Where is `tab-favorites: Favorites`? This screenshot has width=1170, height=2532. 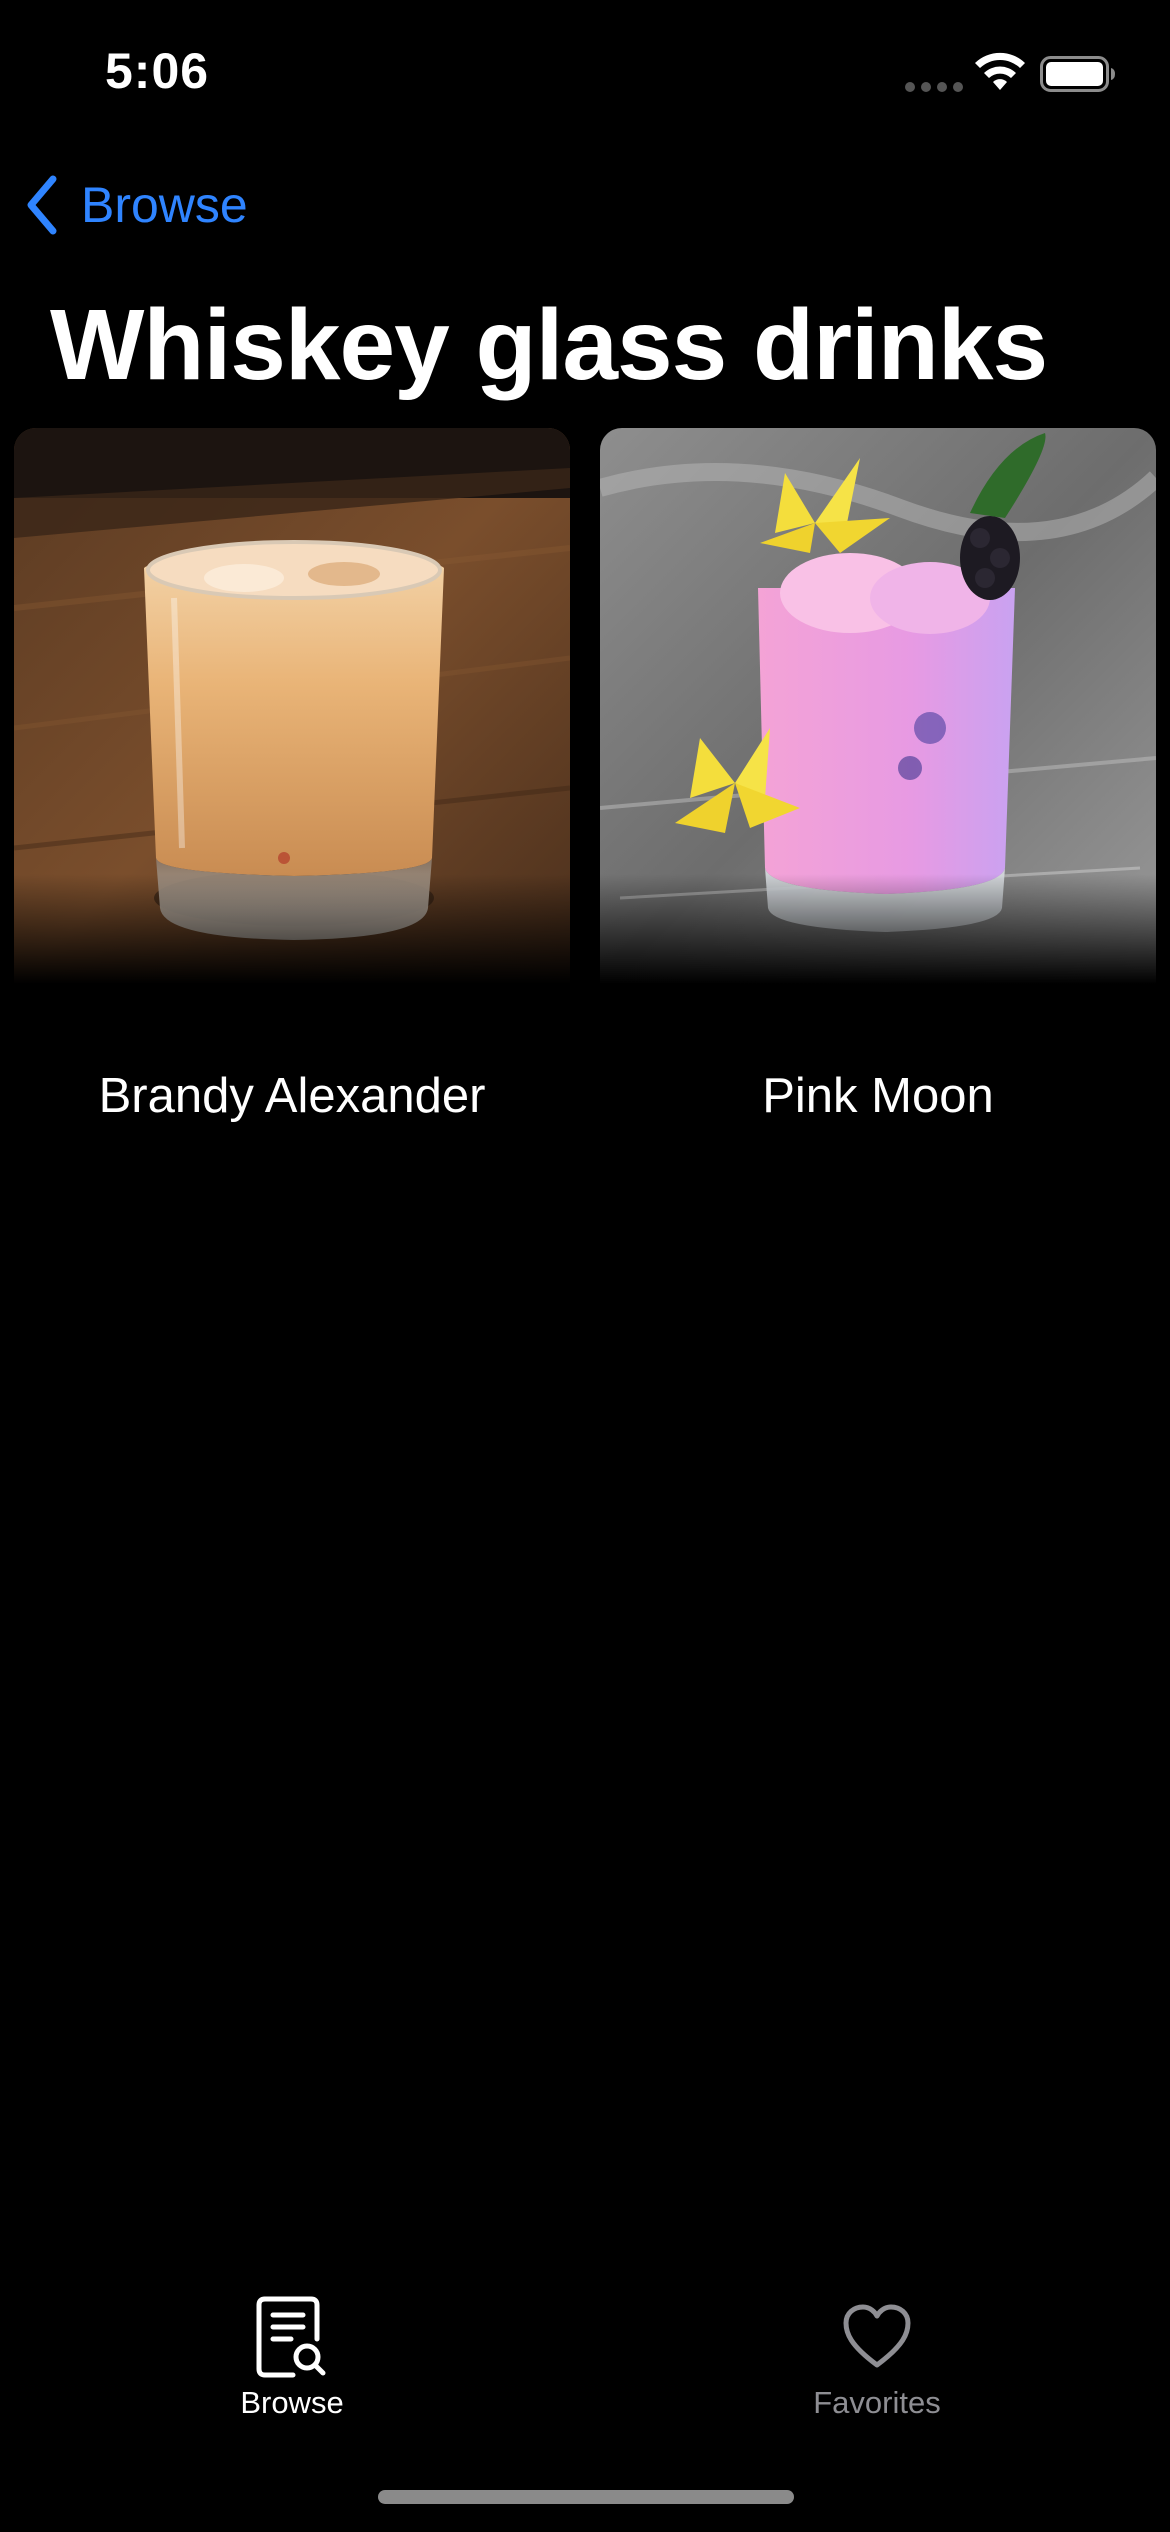
tab-favorites: Favorites is located at coordinates (877, 2358).